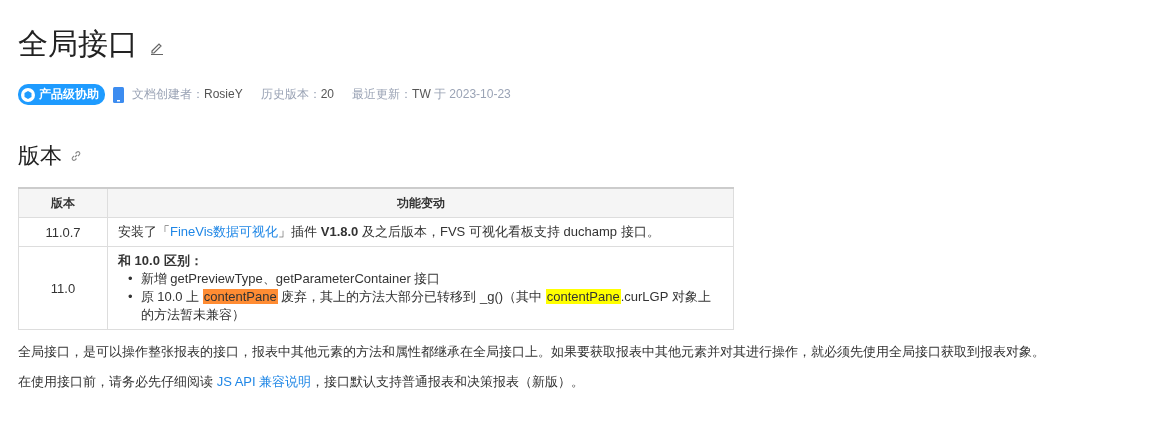  I want to click on section-title: 版本, so click(40, 156).